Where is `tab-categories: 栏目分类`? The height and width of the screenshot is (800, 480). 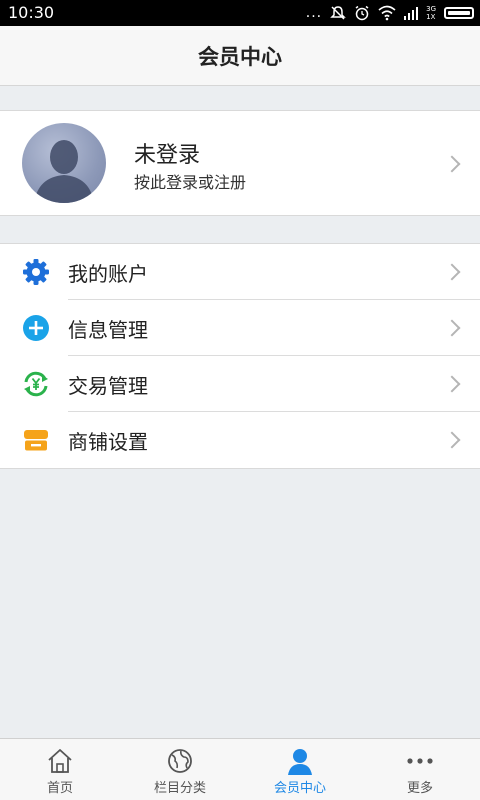 tab-categories: 栏目分类 is located at coordinates (180, 769).